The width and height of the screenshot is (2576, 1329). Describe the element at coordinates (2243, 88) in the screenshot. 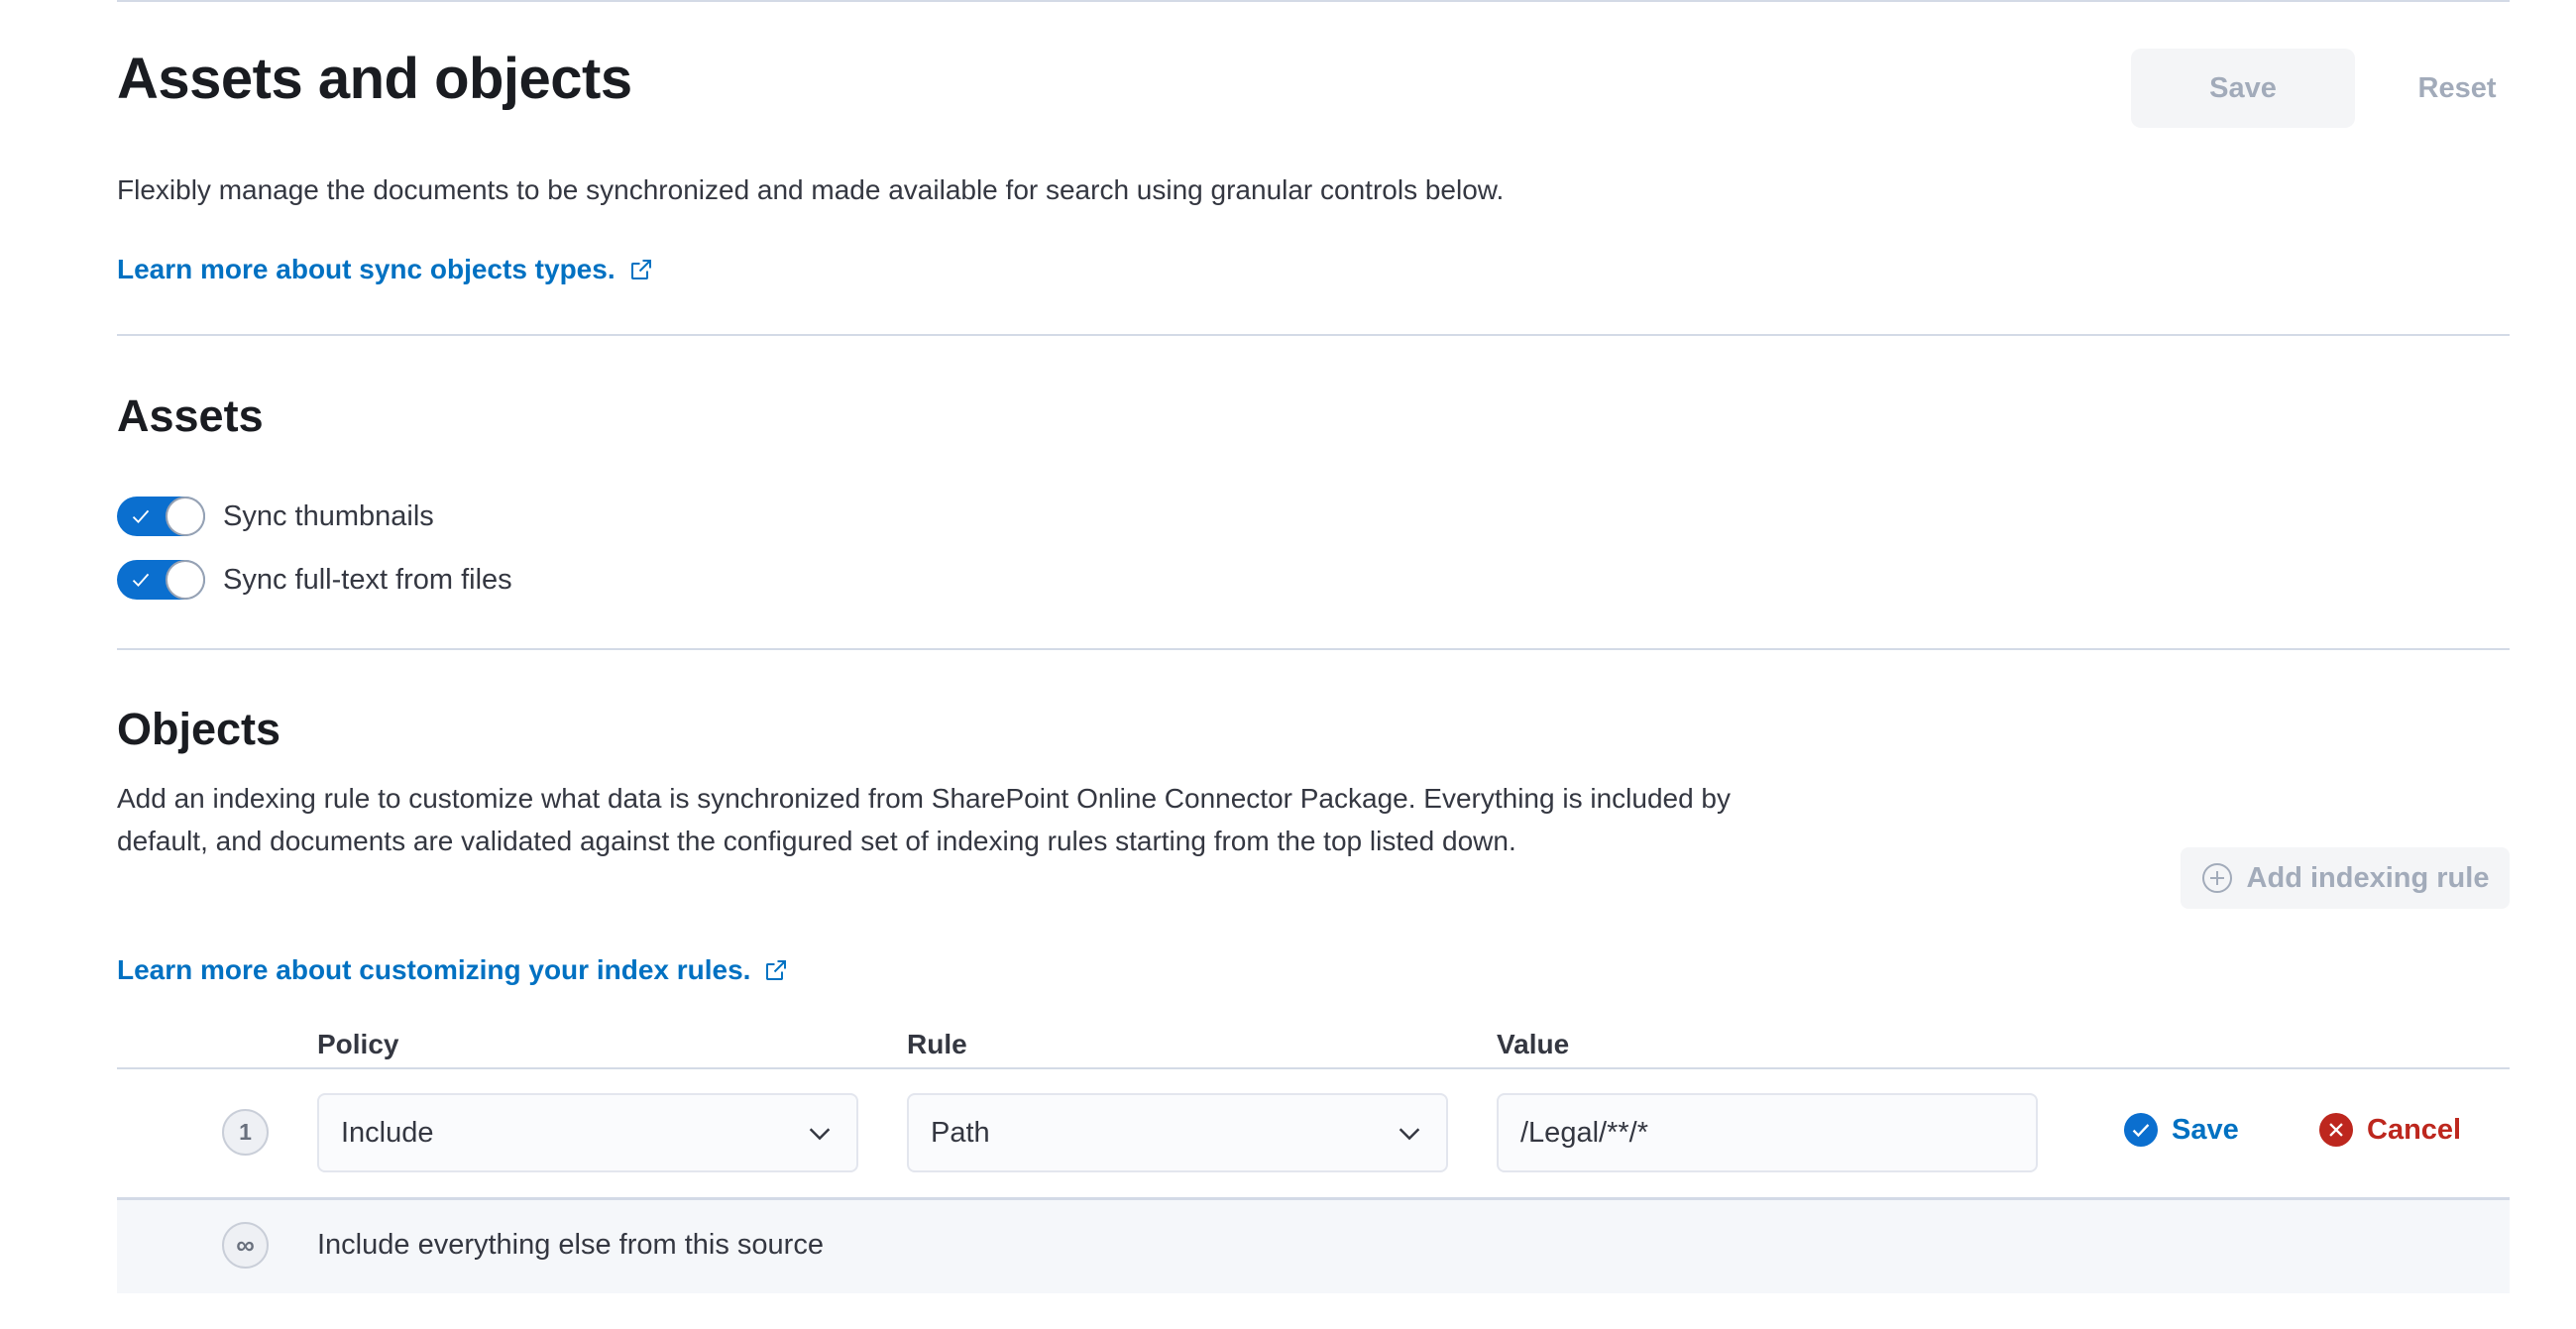

I see `save-button: Save` at that location.